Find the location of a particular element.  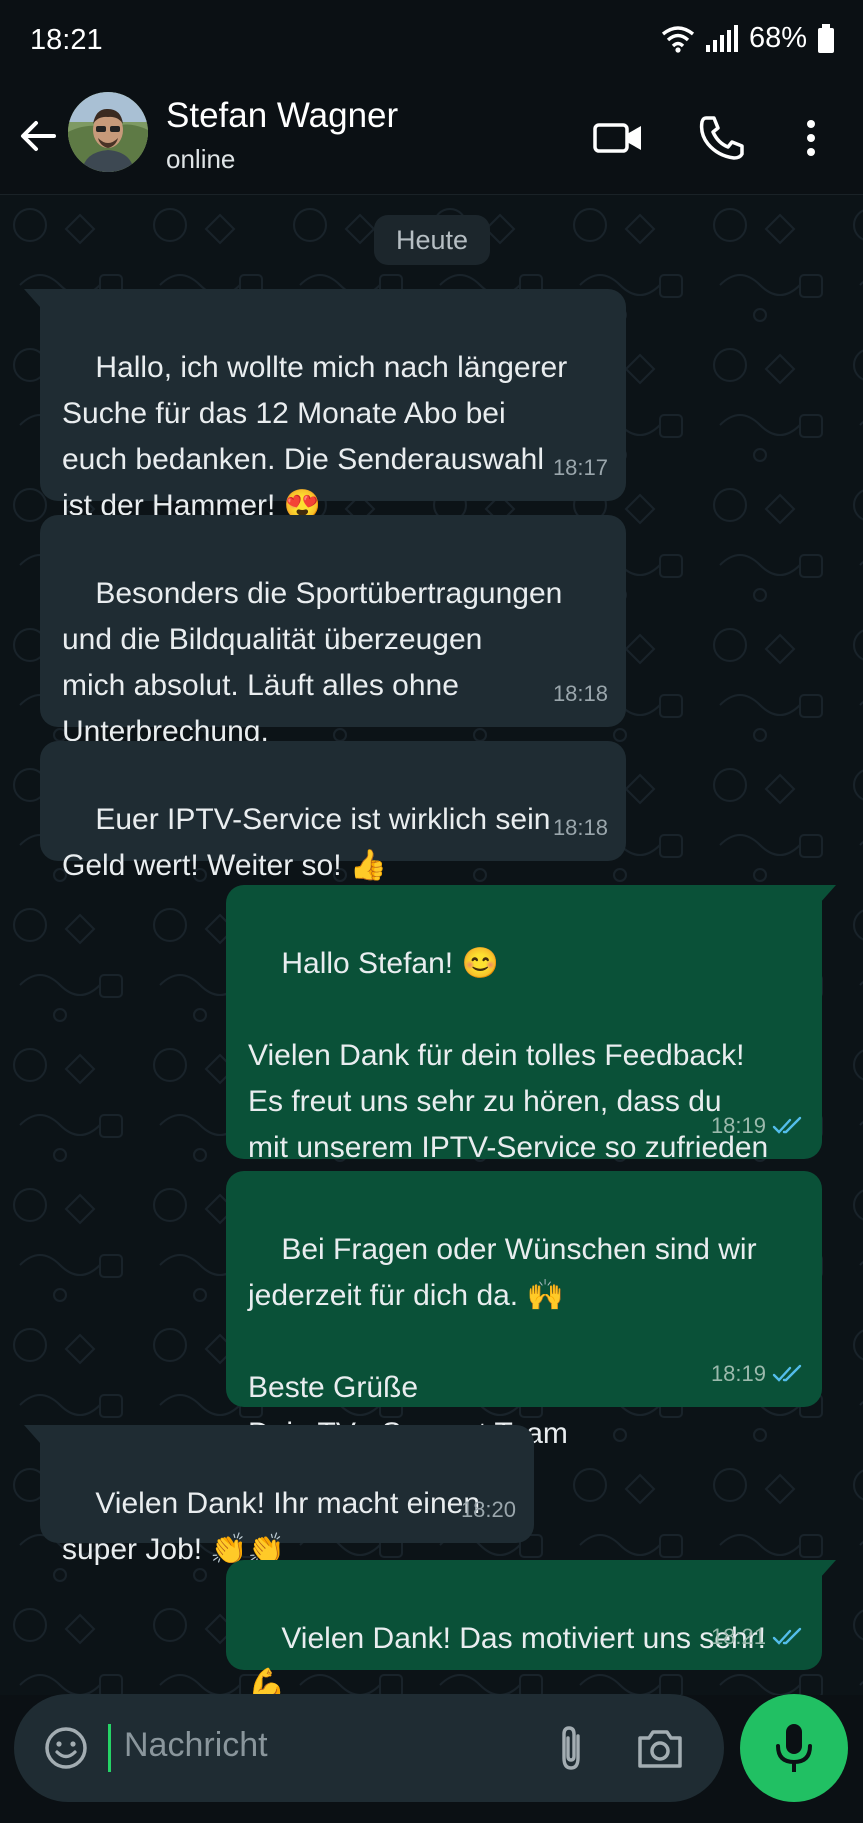

paperclip-icon is located at coordinates (571, 1748).